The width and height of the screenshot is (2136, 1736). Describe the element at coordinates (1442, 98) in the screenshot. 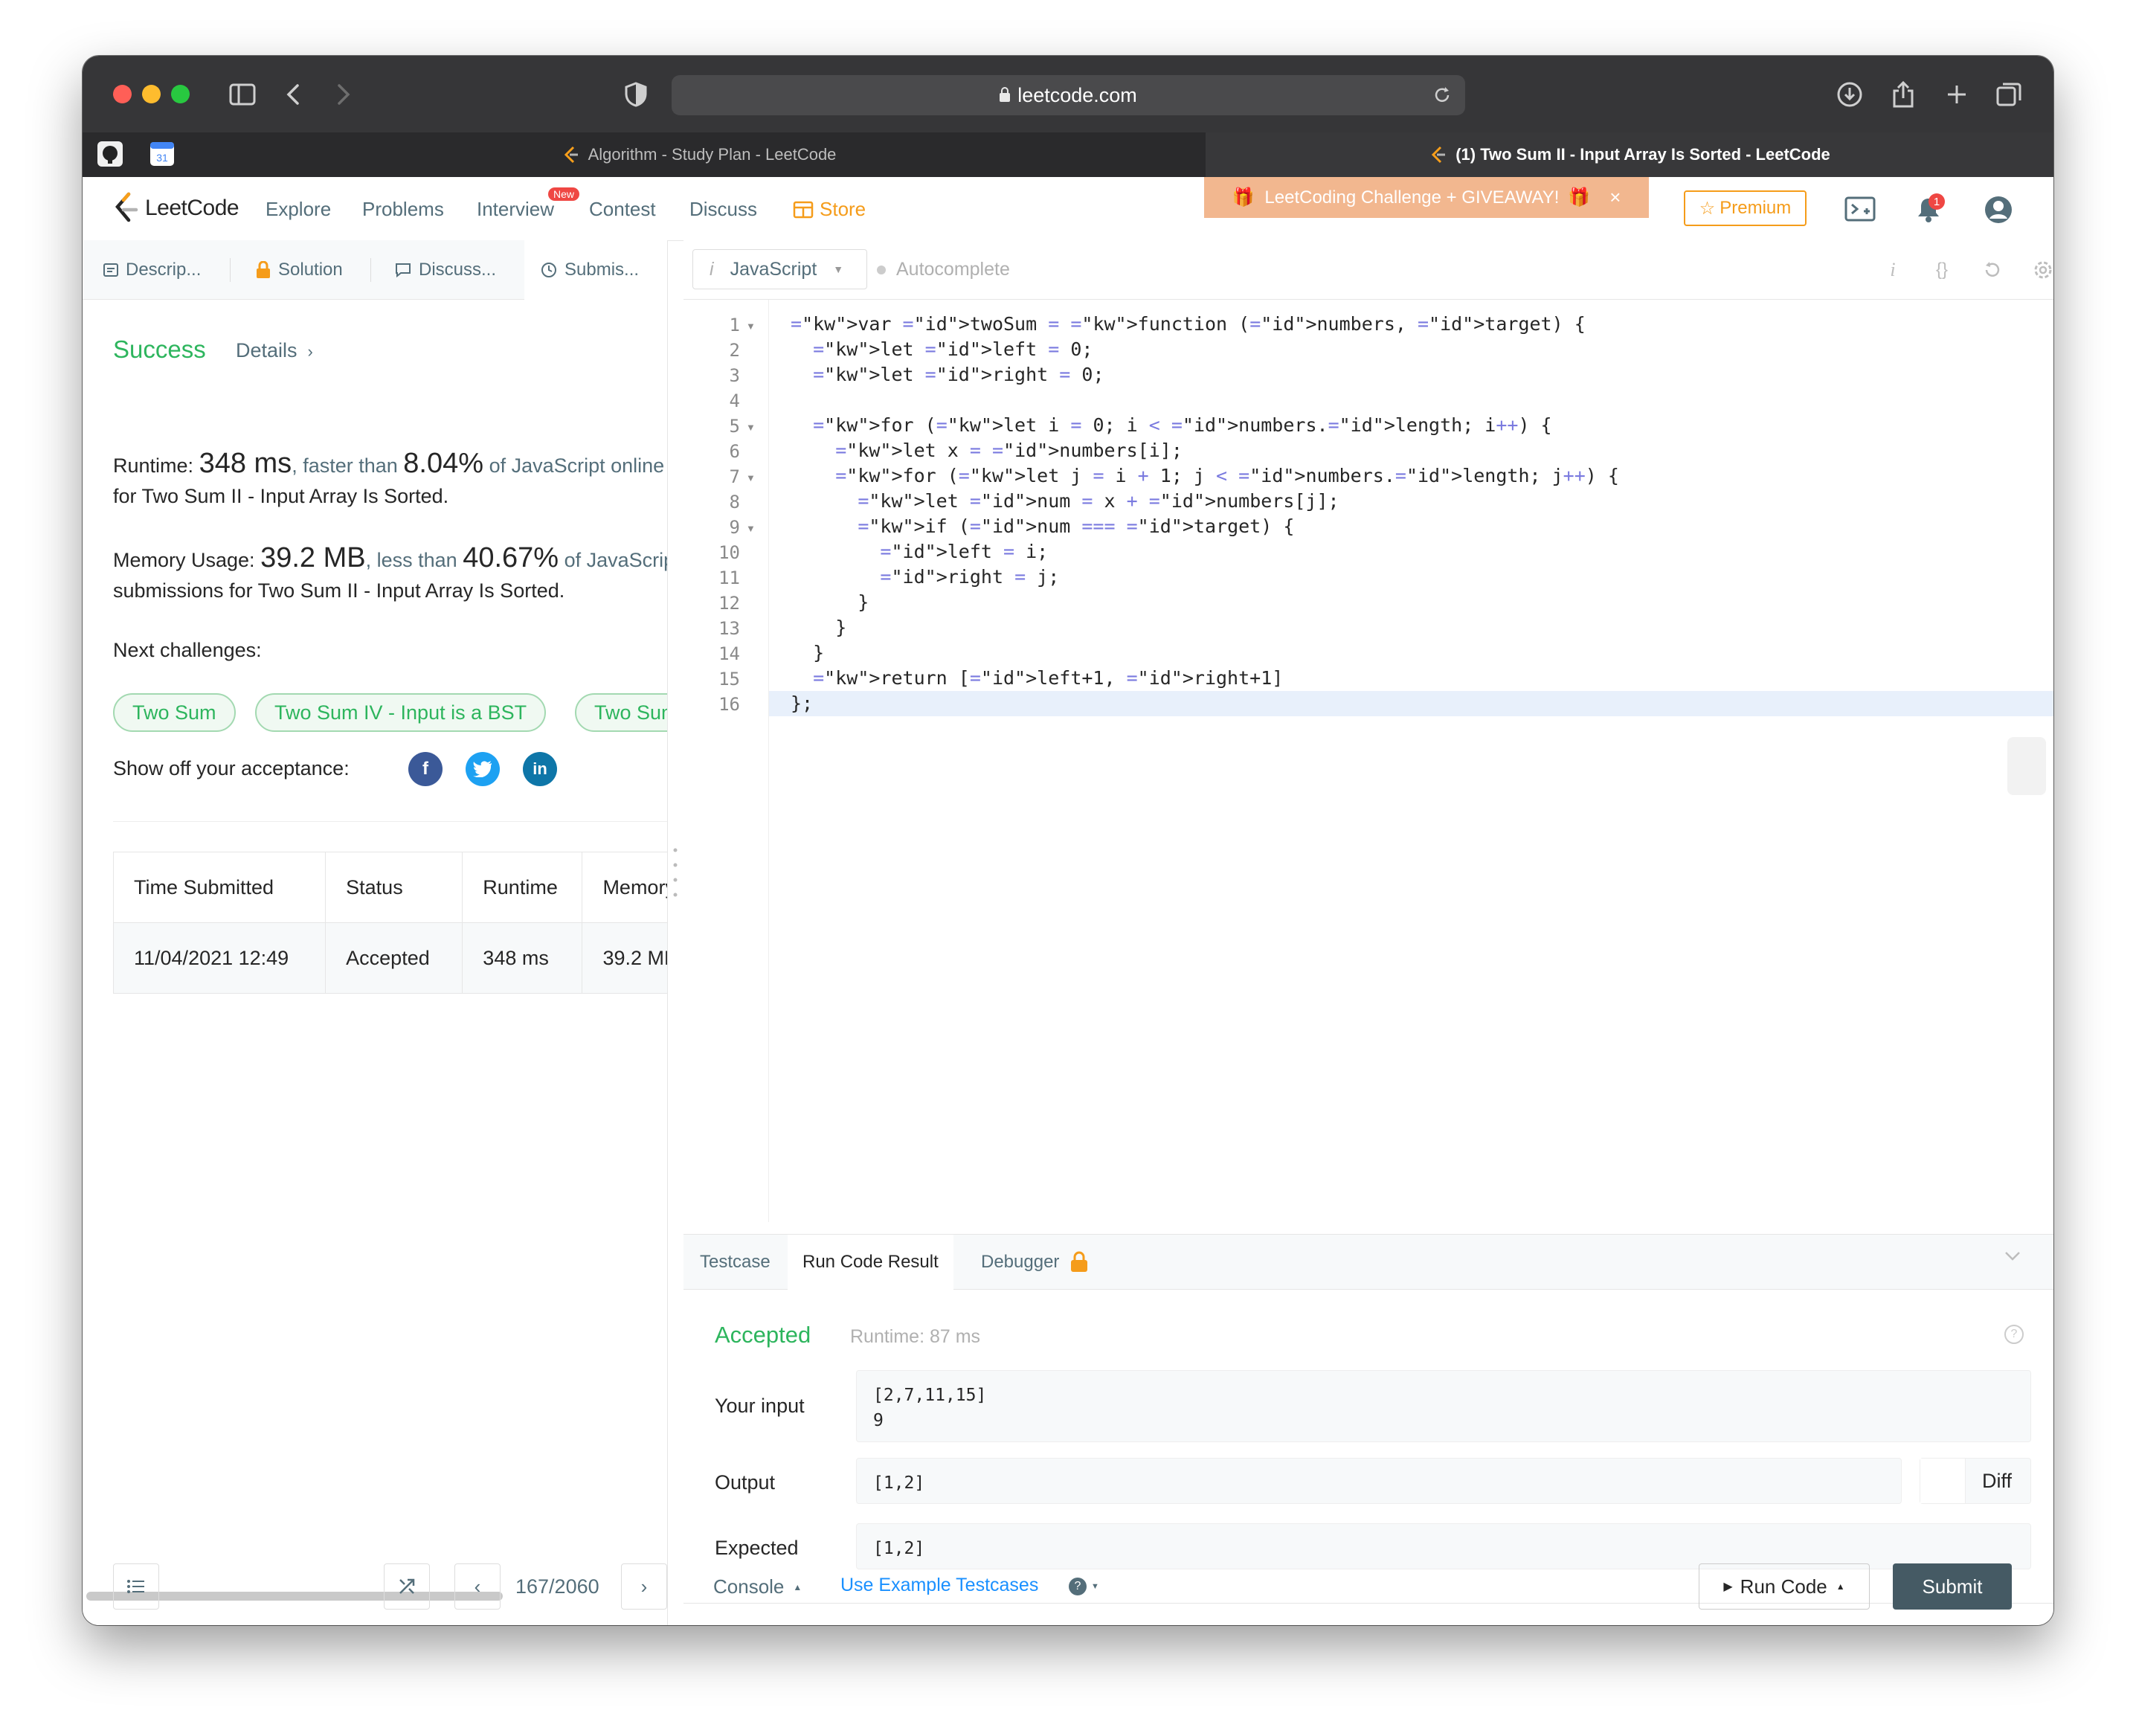

I see `reload-icon` at that location.